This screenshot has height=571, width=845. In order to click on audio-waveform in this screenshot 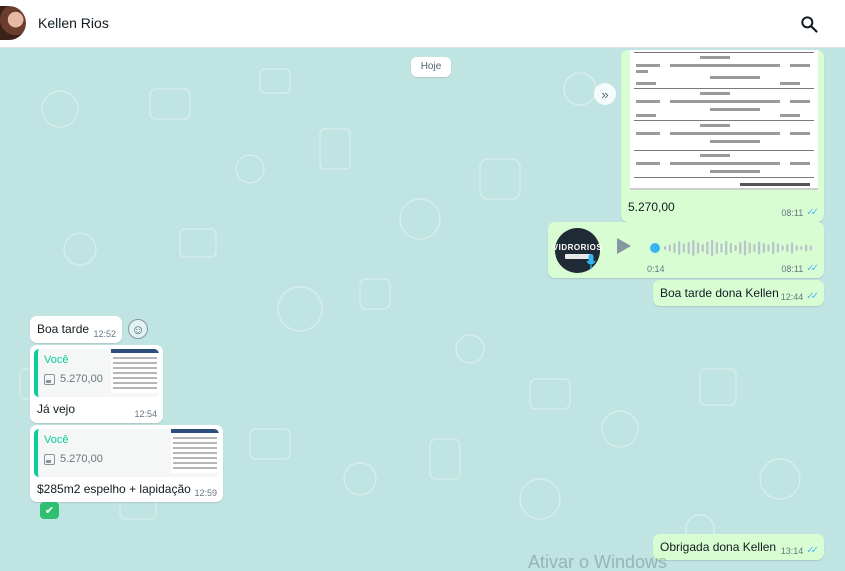, I will do `click(732, 248)`.